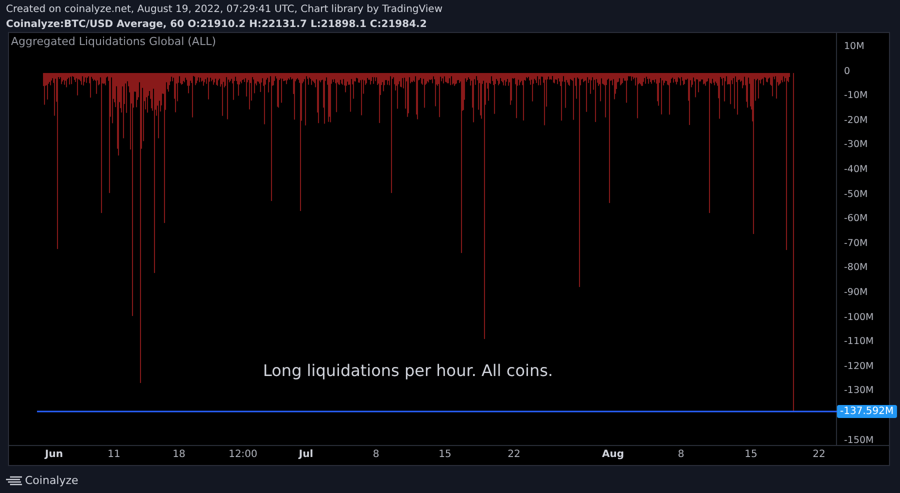 Image resolution: width=900 pixels, height=493 pixels. Describe the element at coordinates (856, 194) in the screenshot. I see `y-axis-label: -50M` at that location.